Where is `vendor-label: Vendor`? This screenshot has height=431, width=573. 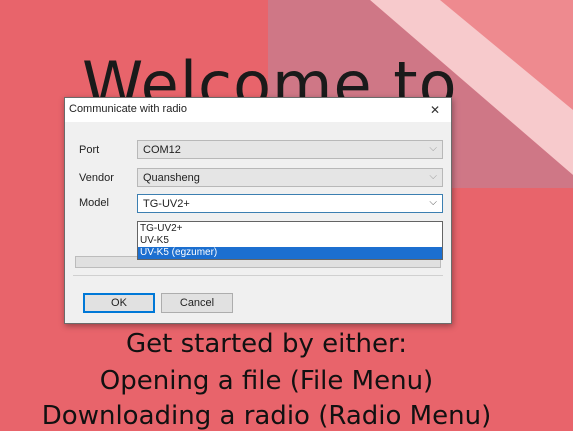
vendor-label: Vendor is located at coordinates (96, 178).